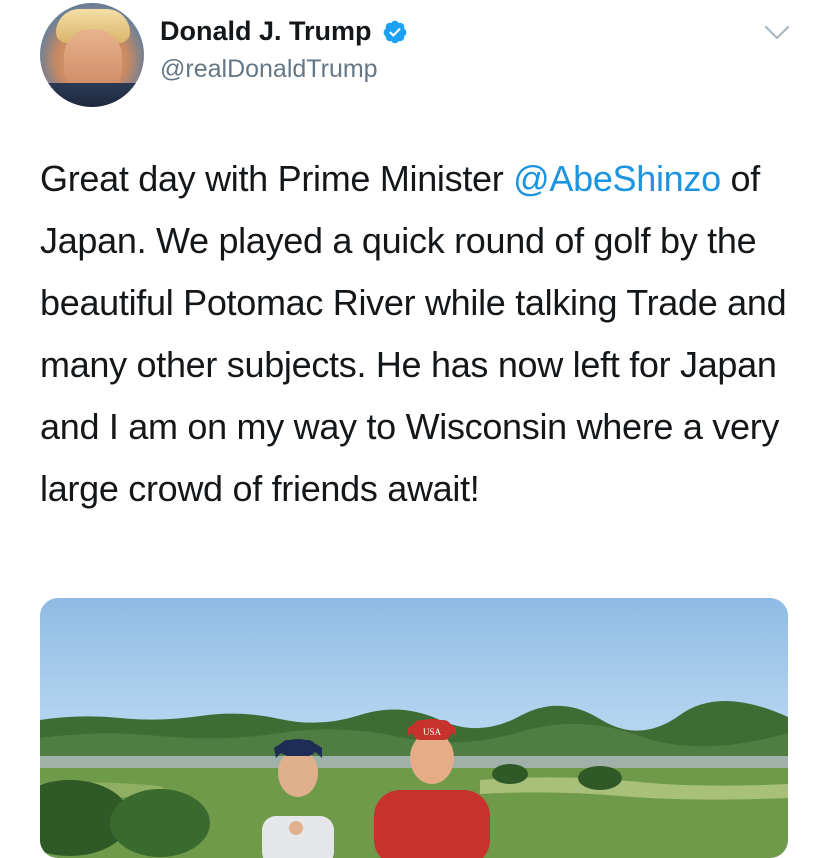 The image size is (828, 858). What do you see at coordinates (277, 178) in the screenshot?
I see `tweet-text-start: Great day with Prime Minister` at bounding box center [277, 178].